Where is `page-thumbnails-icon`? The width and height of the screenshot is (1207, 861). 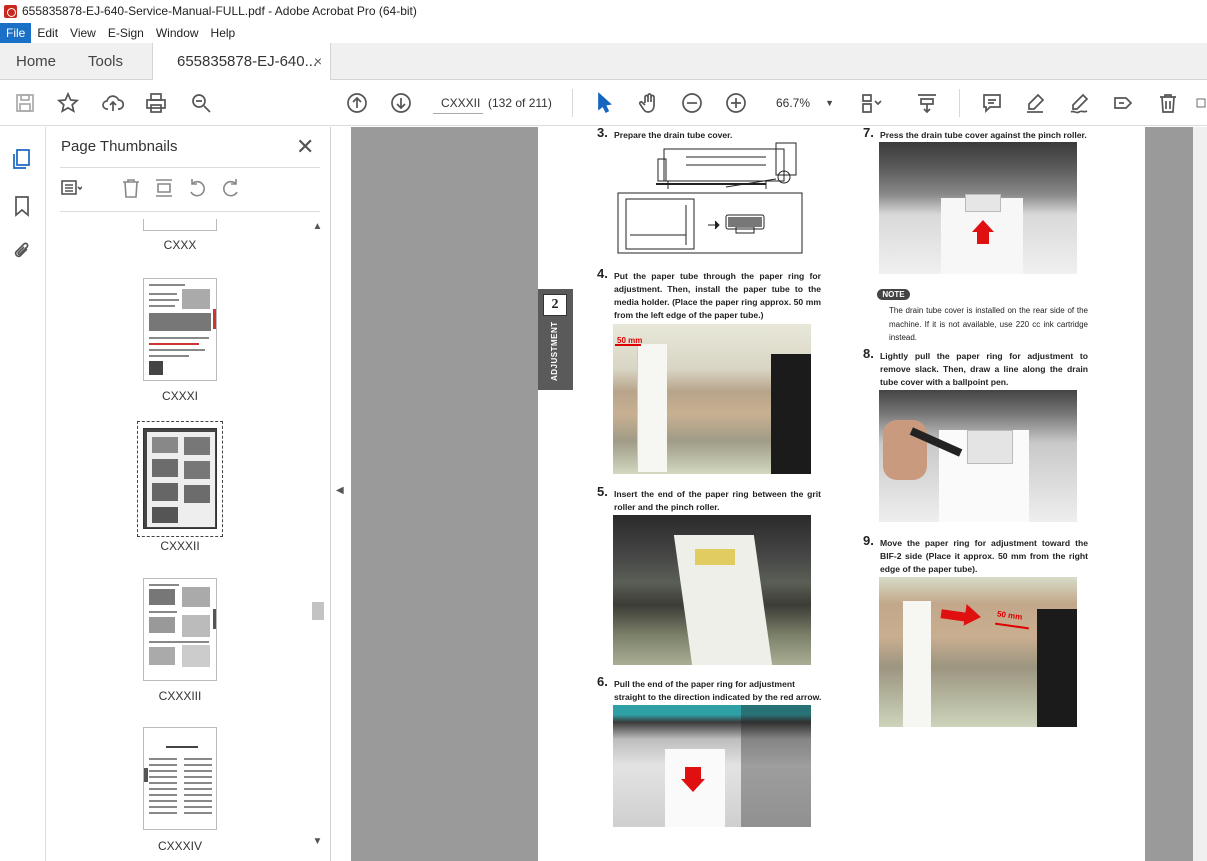
page-thumbnails-icon is located at coordinates (23, 160).